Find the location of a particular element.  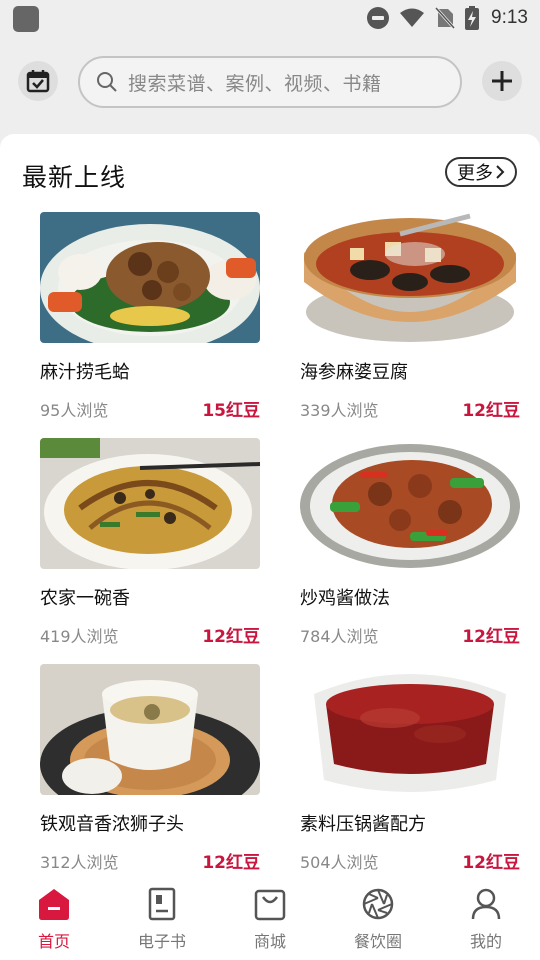

aperture-icon is located at coordinates (378, 904).